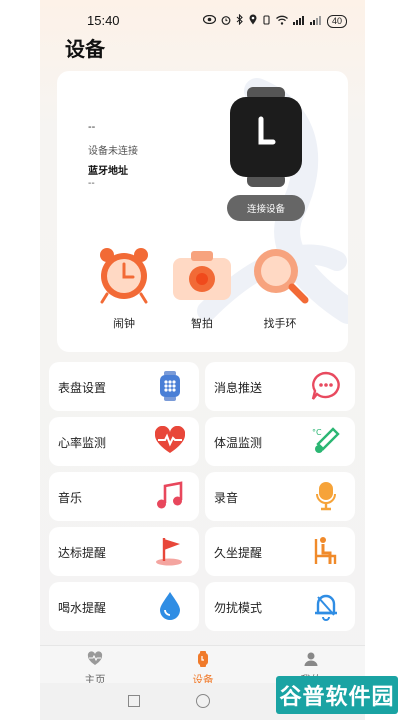 This screenshot has width=405, height=720. What do you see at coordinates (326, 440) in the screenshot?
I see `thermometer-icon: °C` at bounding box center [326, 440].